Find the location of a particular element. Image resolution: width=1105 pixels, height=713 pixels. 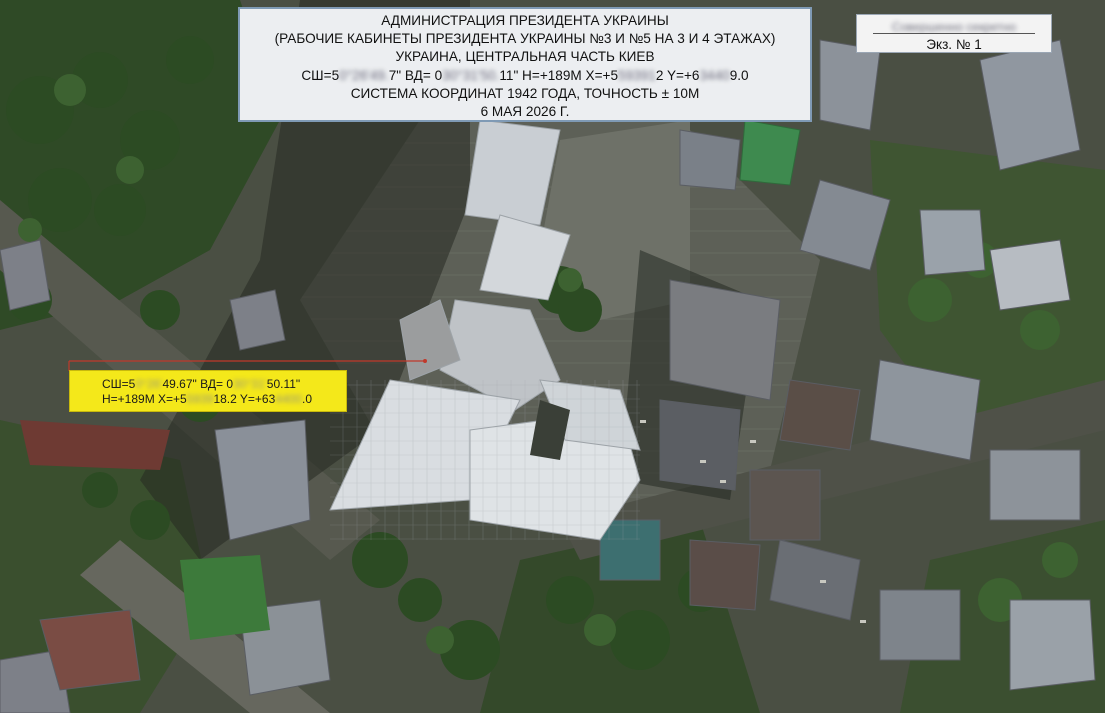

copy-number: Экз. № 1 is located at coordinates (954, 44).